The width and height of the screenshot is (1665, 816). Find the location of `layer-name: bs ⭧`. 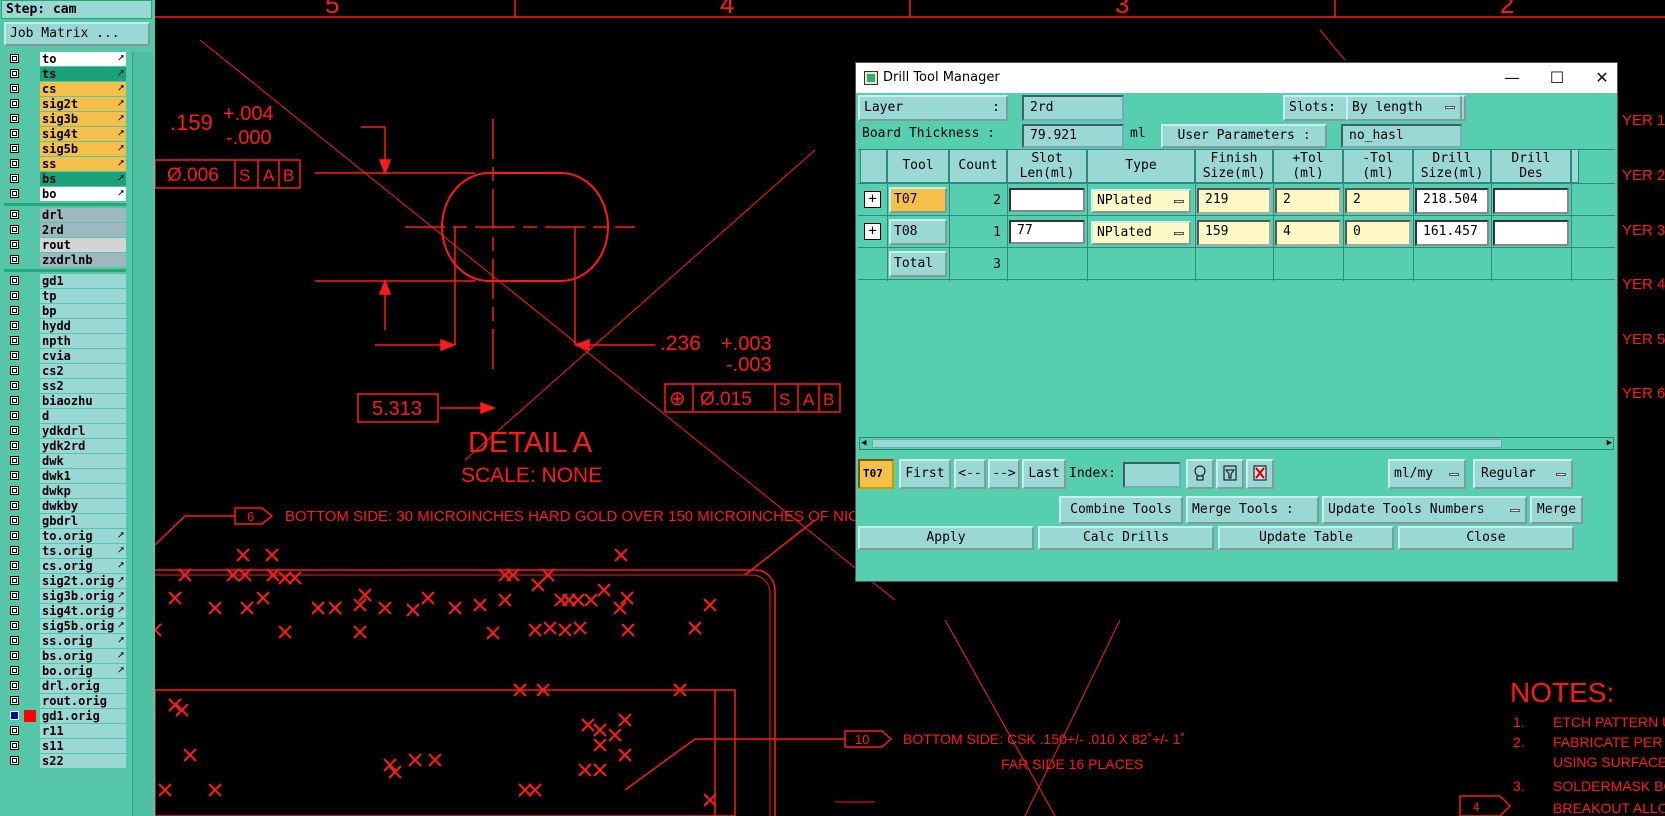

layer-name: bs ⭧ is located at coordinates (83, 179).